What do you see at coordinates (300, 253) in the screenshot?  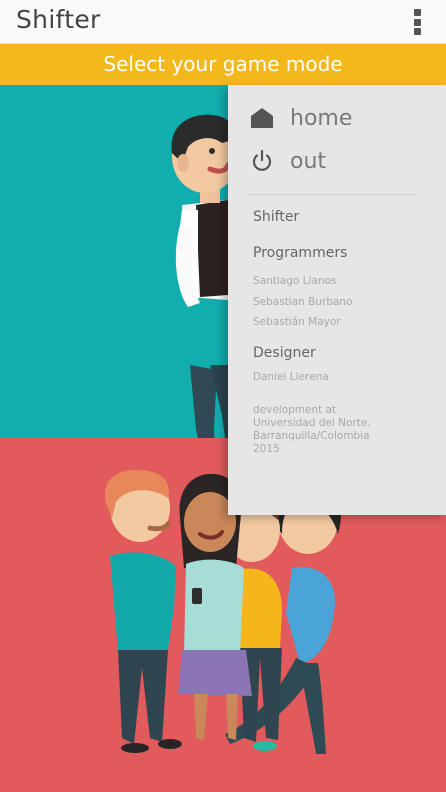 I see `programmers-heading: Programmers` at bounding box center [300, 253].